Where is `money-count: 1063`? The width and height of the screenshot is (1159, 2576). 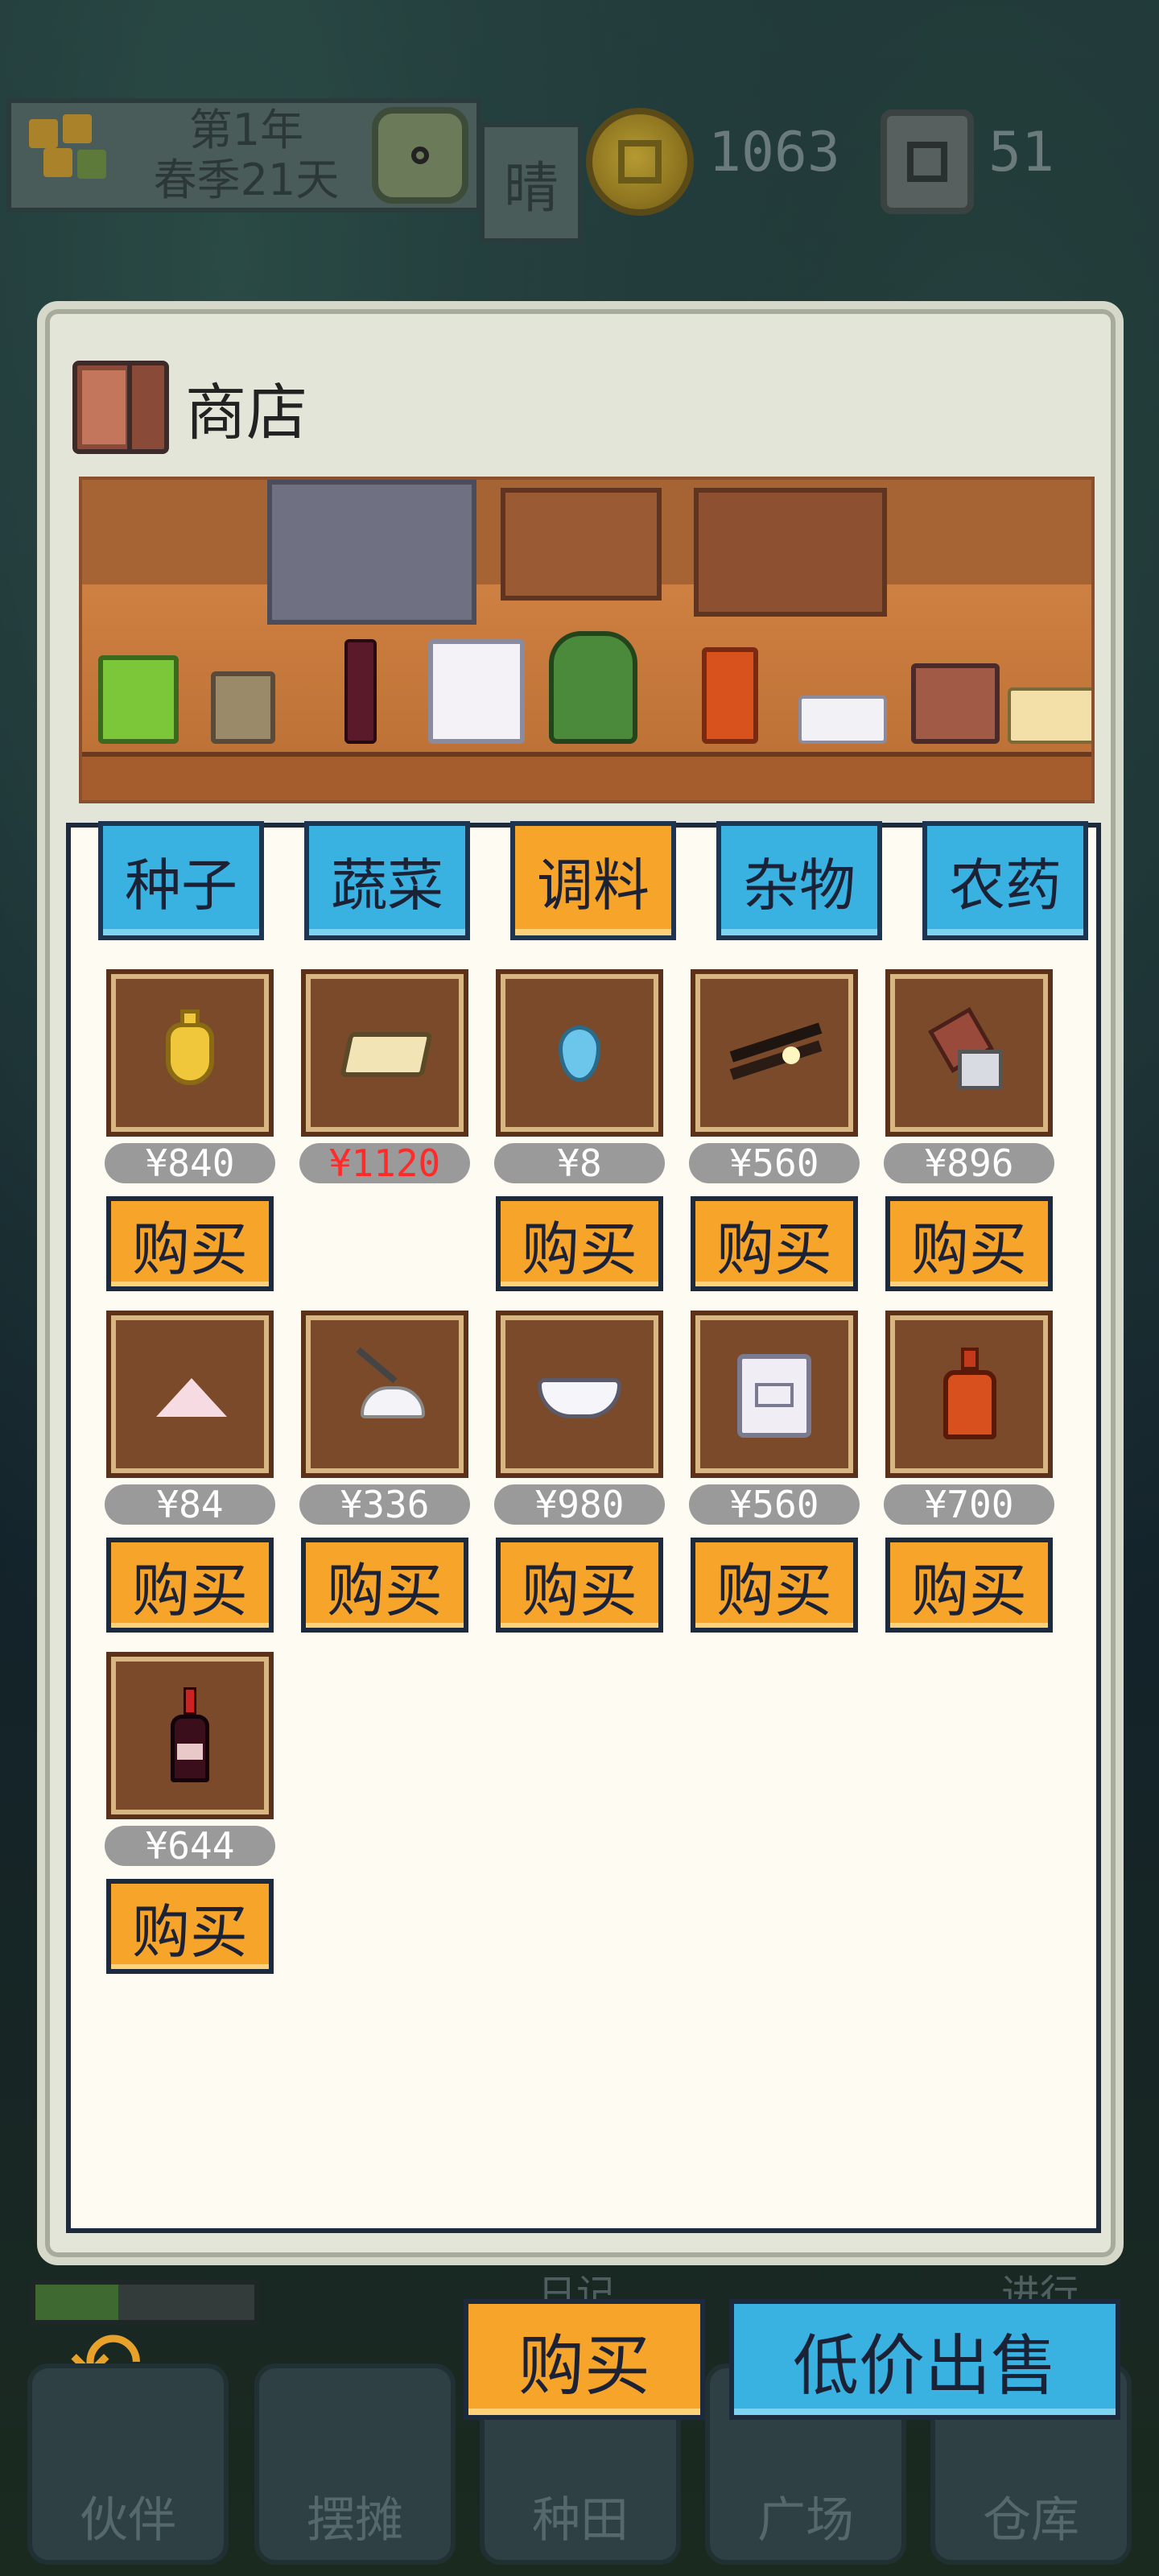 money-count: 1063 is located at coordinates (774, 152).